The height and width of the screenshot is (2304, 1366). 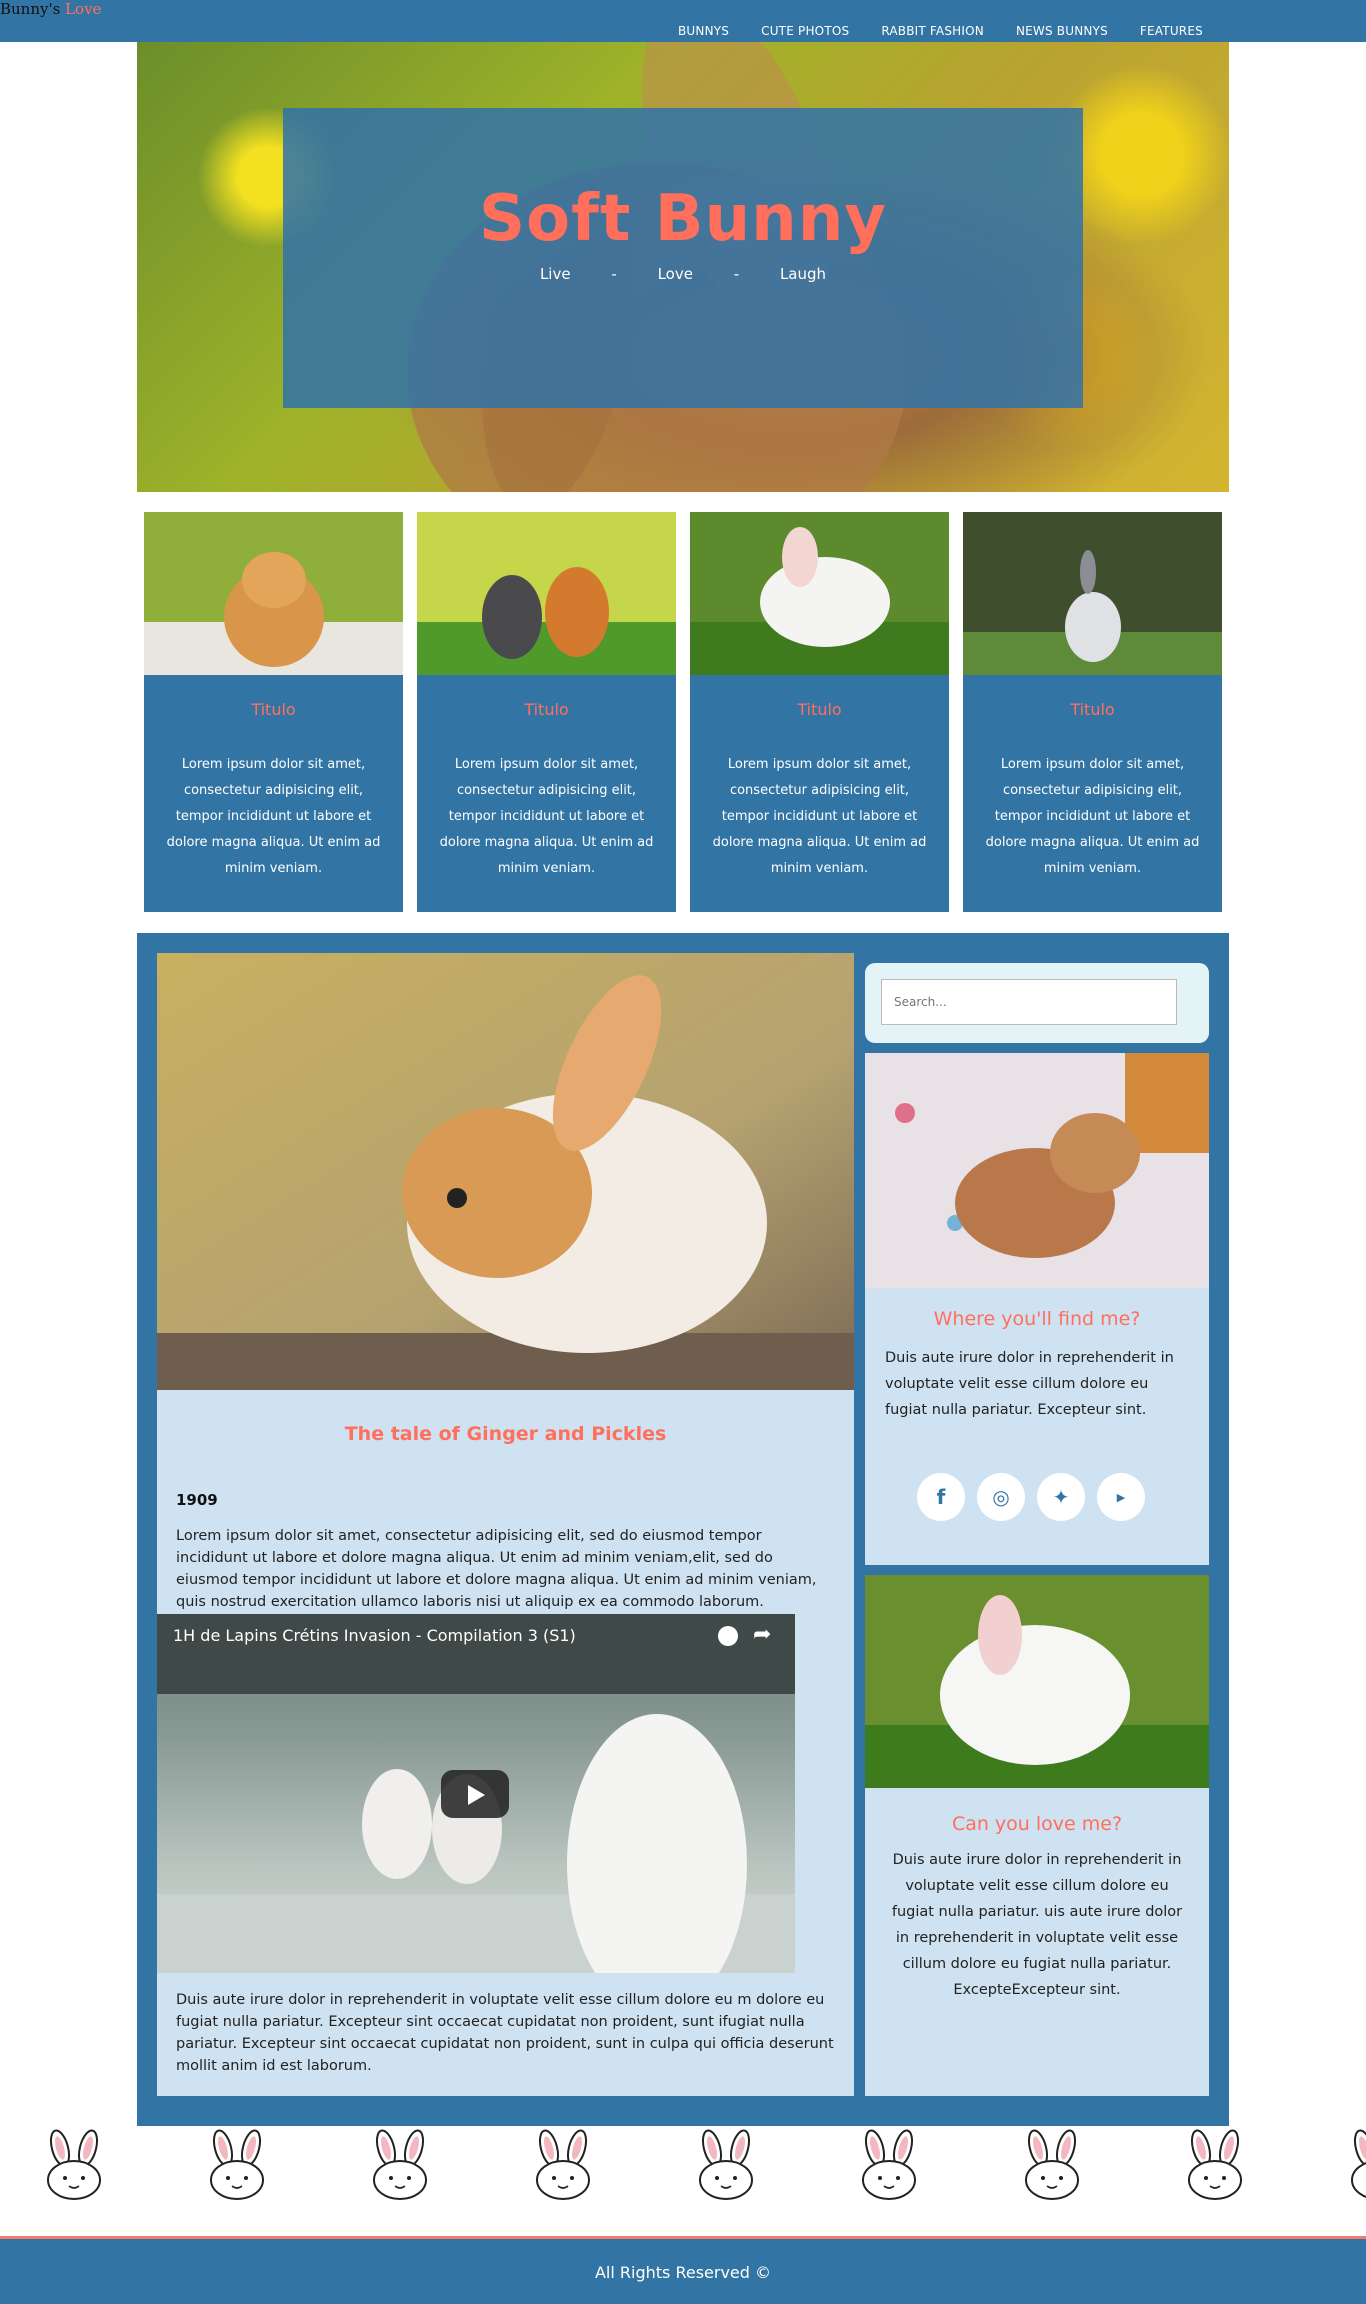 I want to click on facebook-icon: f, so click(x=941, y=1497).